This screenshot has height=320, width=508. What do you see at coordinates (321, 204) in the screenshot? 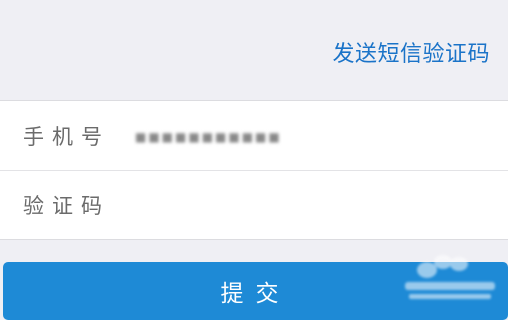
I see `code-input` at bounding box center [321, 204].